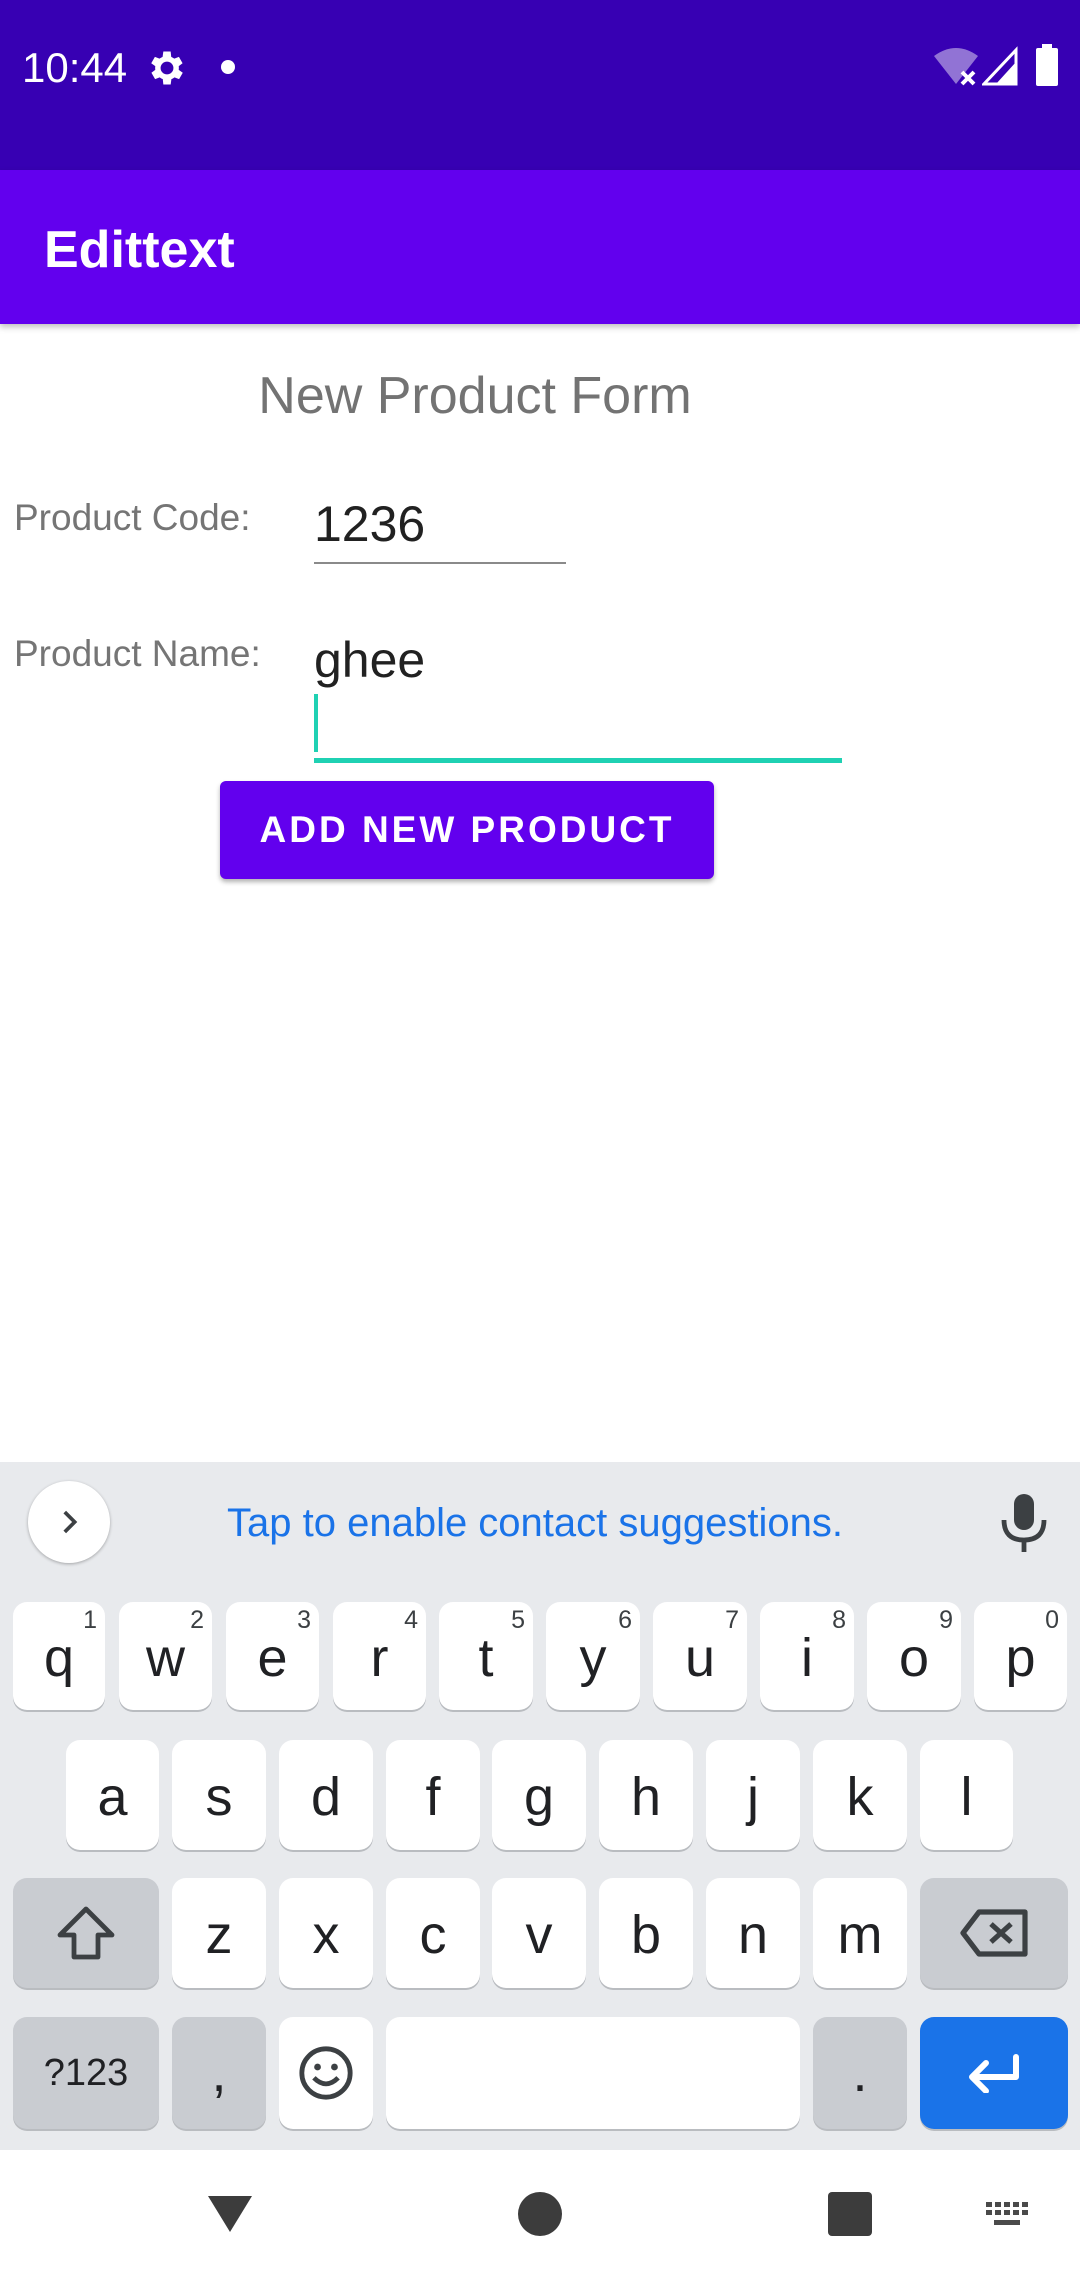  What do you see at coordinates (753, 1933) in the screenshot?
I see `key-n: n` at bounding box center [753, 1933].